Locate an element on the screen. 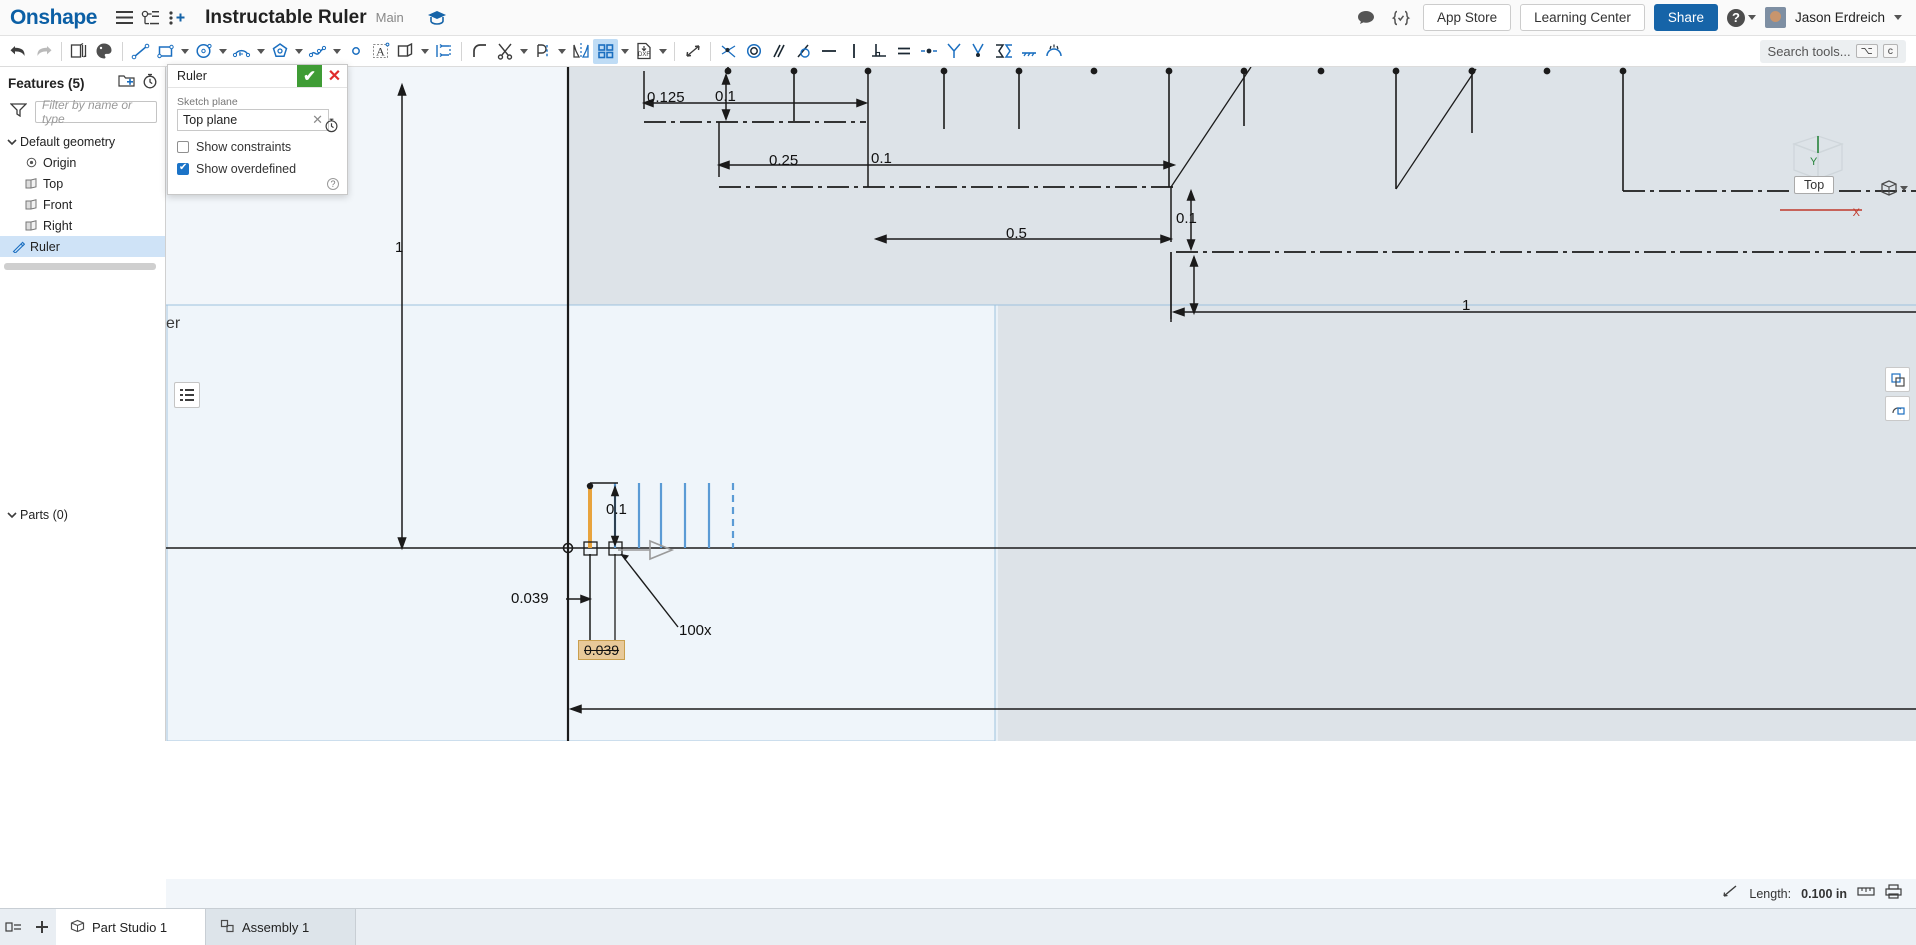  dimension-label: 1 is located at coordinates (1466, 305).